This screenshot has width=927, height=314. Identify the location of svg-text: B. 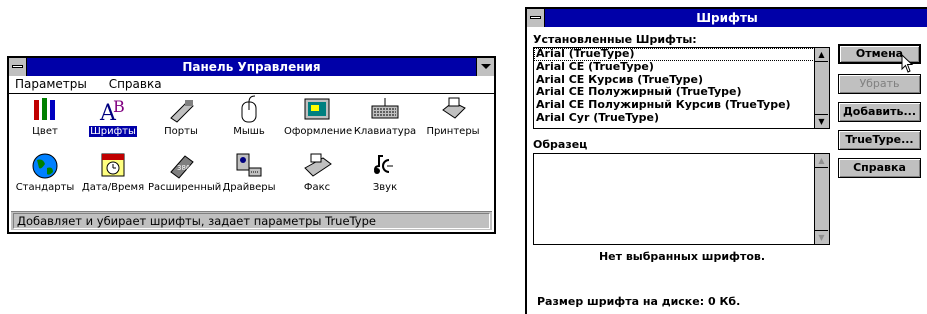
(119, 106).